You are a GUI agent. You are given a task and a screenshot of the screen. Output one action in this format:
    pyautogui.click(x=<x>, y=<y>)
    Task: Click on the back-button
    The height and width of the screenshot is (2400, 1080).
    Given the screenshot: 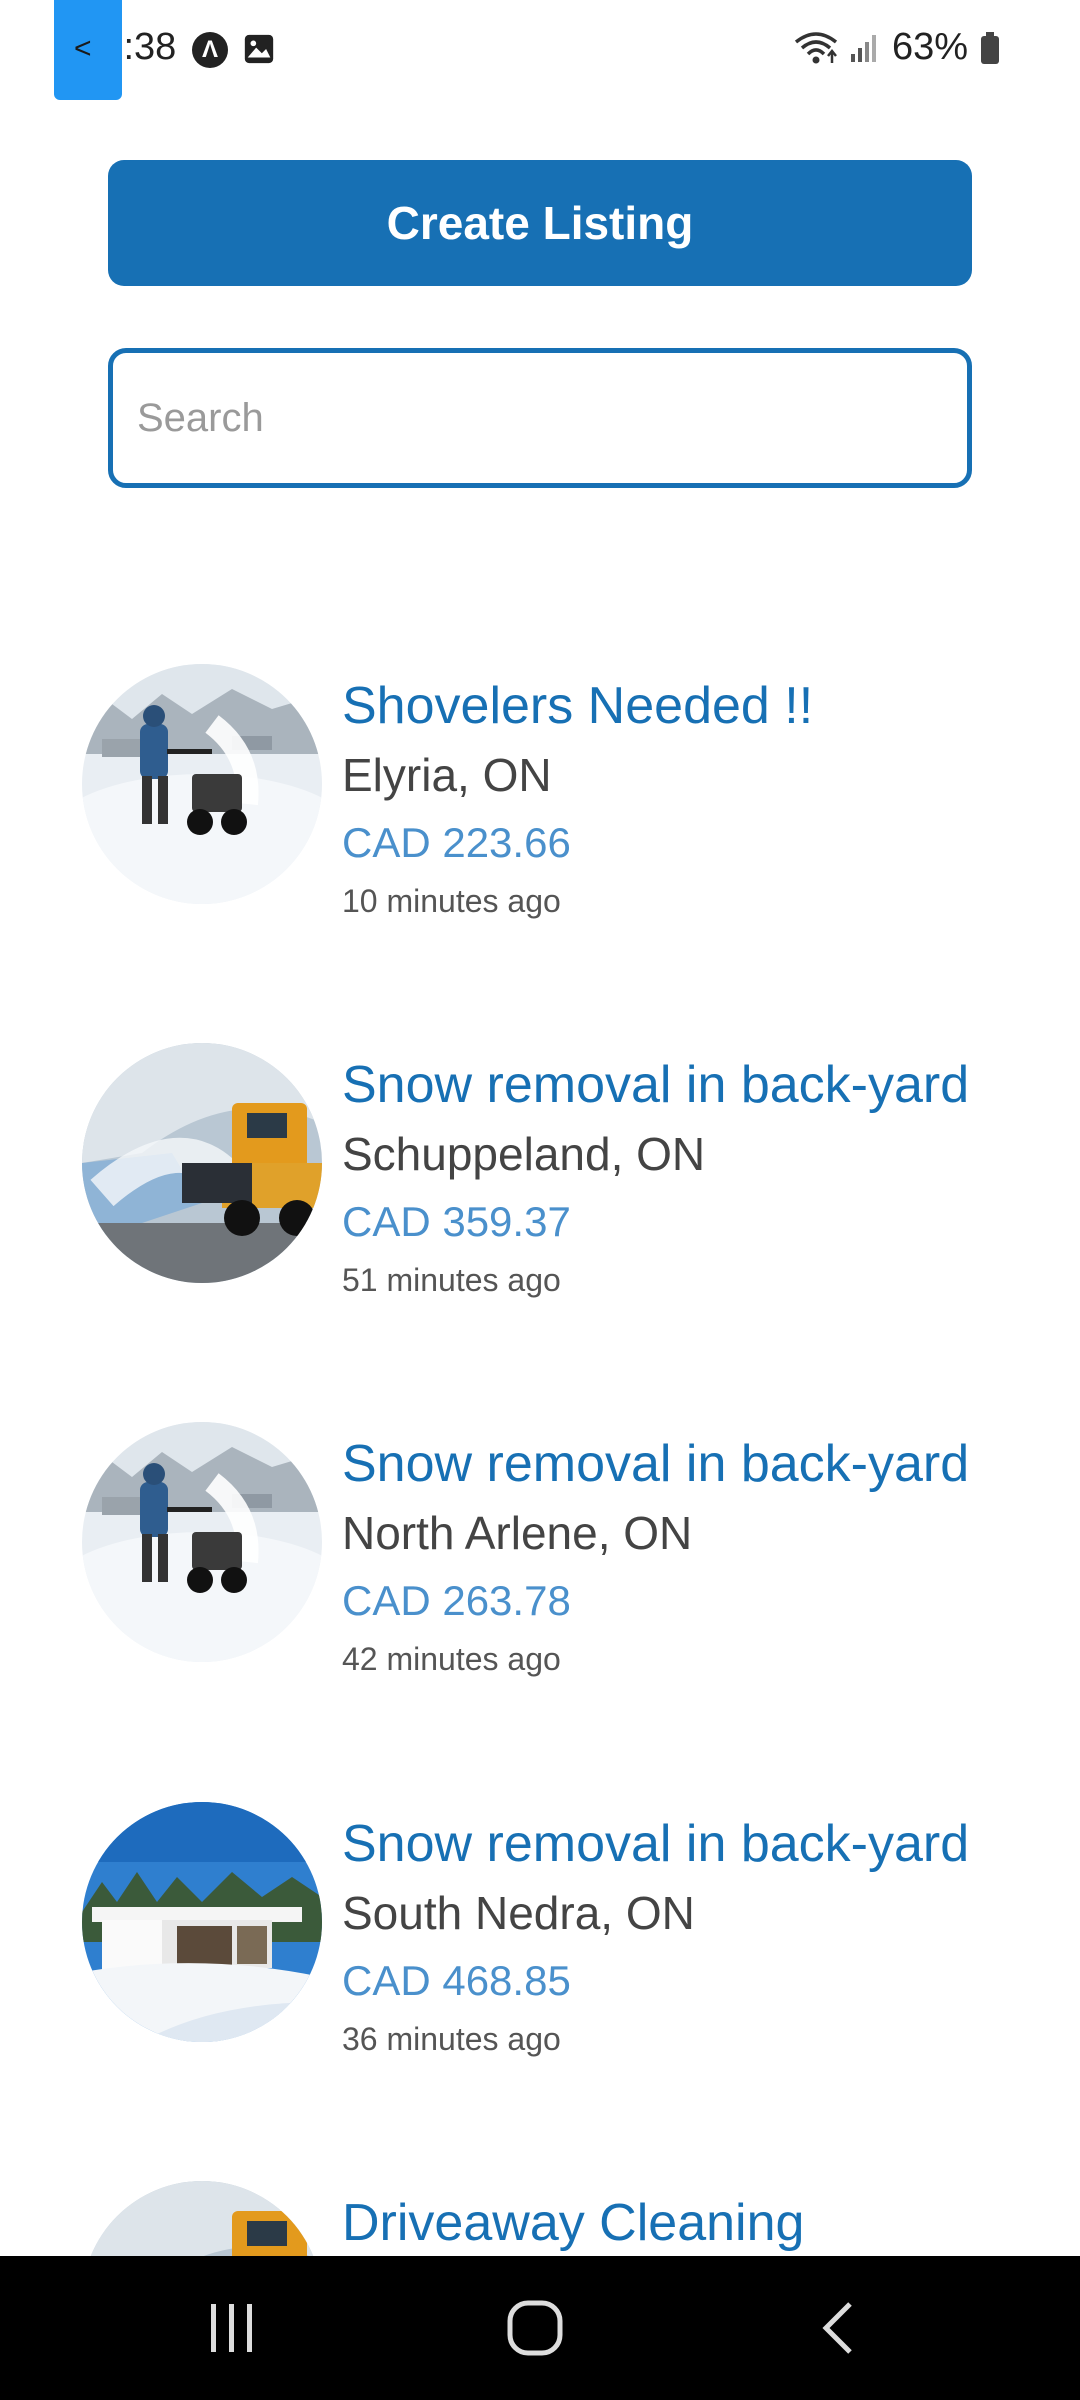 What is the action you would take?
    pyautogui.click(x=838, y=2328)
    